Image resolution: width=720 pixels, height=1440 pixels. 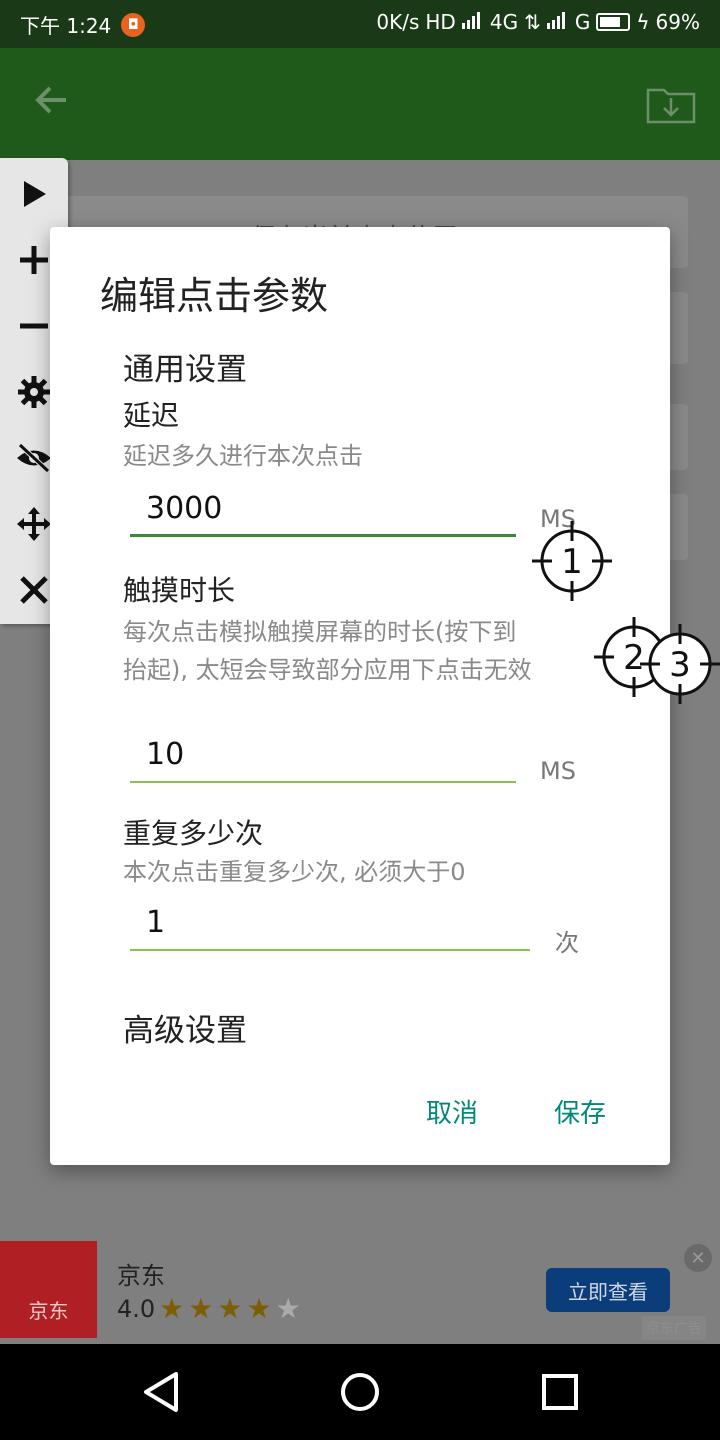 What do you see at coordinates (558, 771) in the screenshot?
I see `touch-duration-unit: MS` at bounding box center [558, 771].